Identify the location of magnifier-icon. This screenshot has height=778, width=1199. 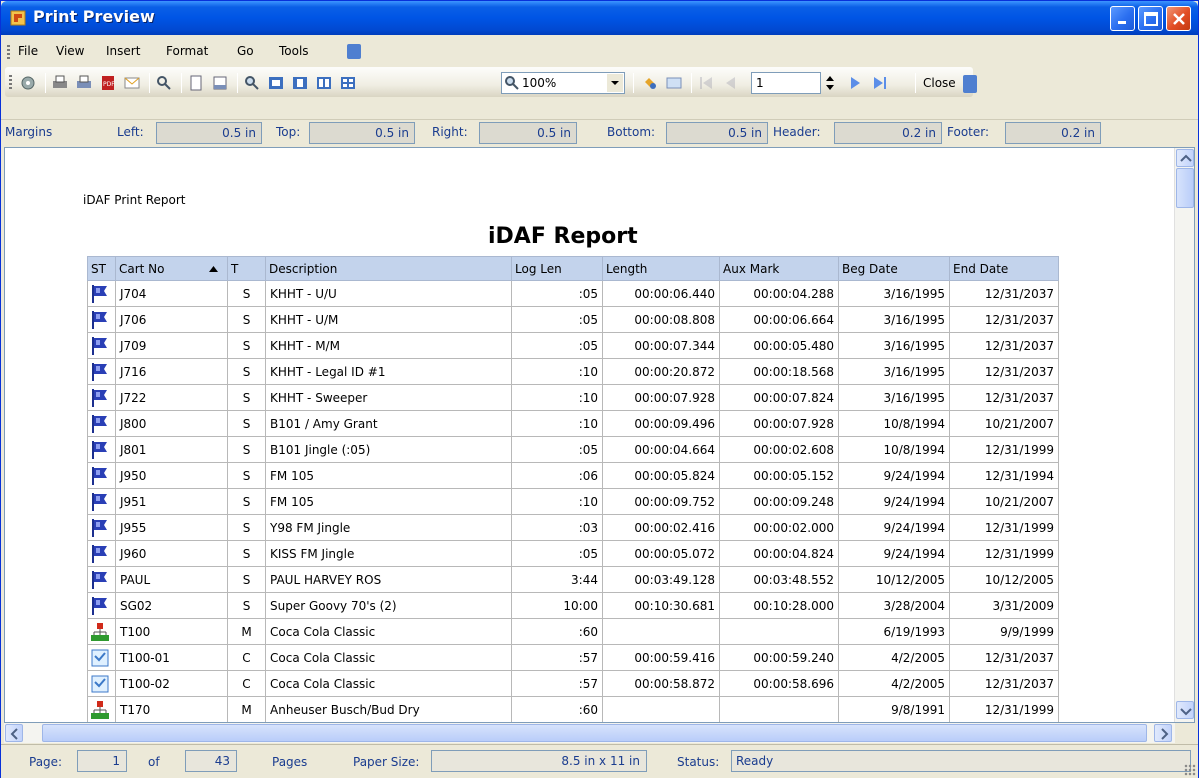
(252, 83).